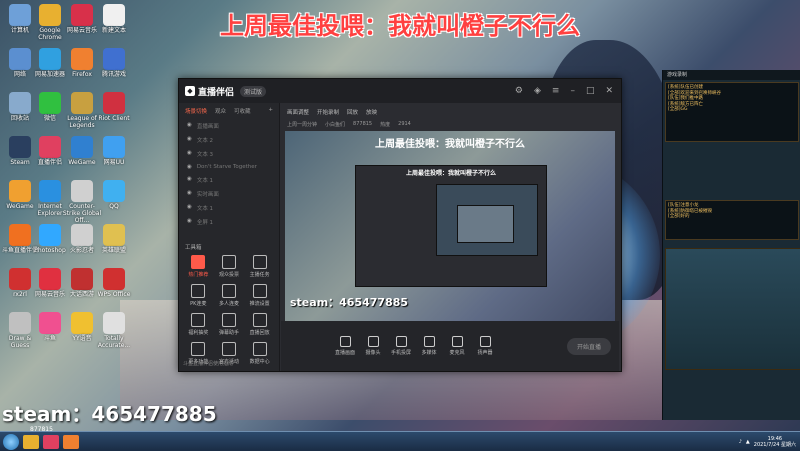 The image size is (800, 451). I want to click on desktop-icon-label: 网易UU, so click(114, 162).